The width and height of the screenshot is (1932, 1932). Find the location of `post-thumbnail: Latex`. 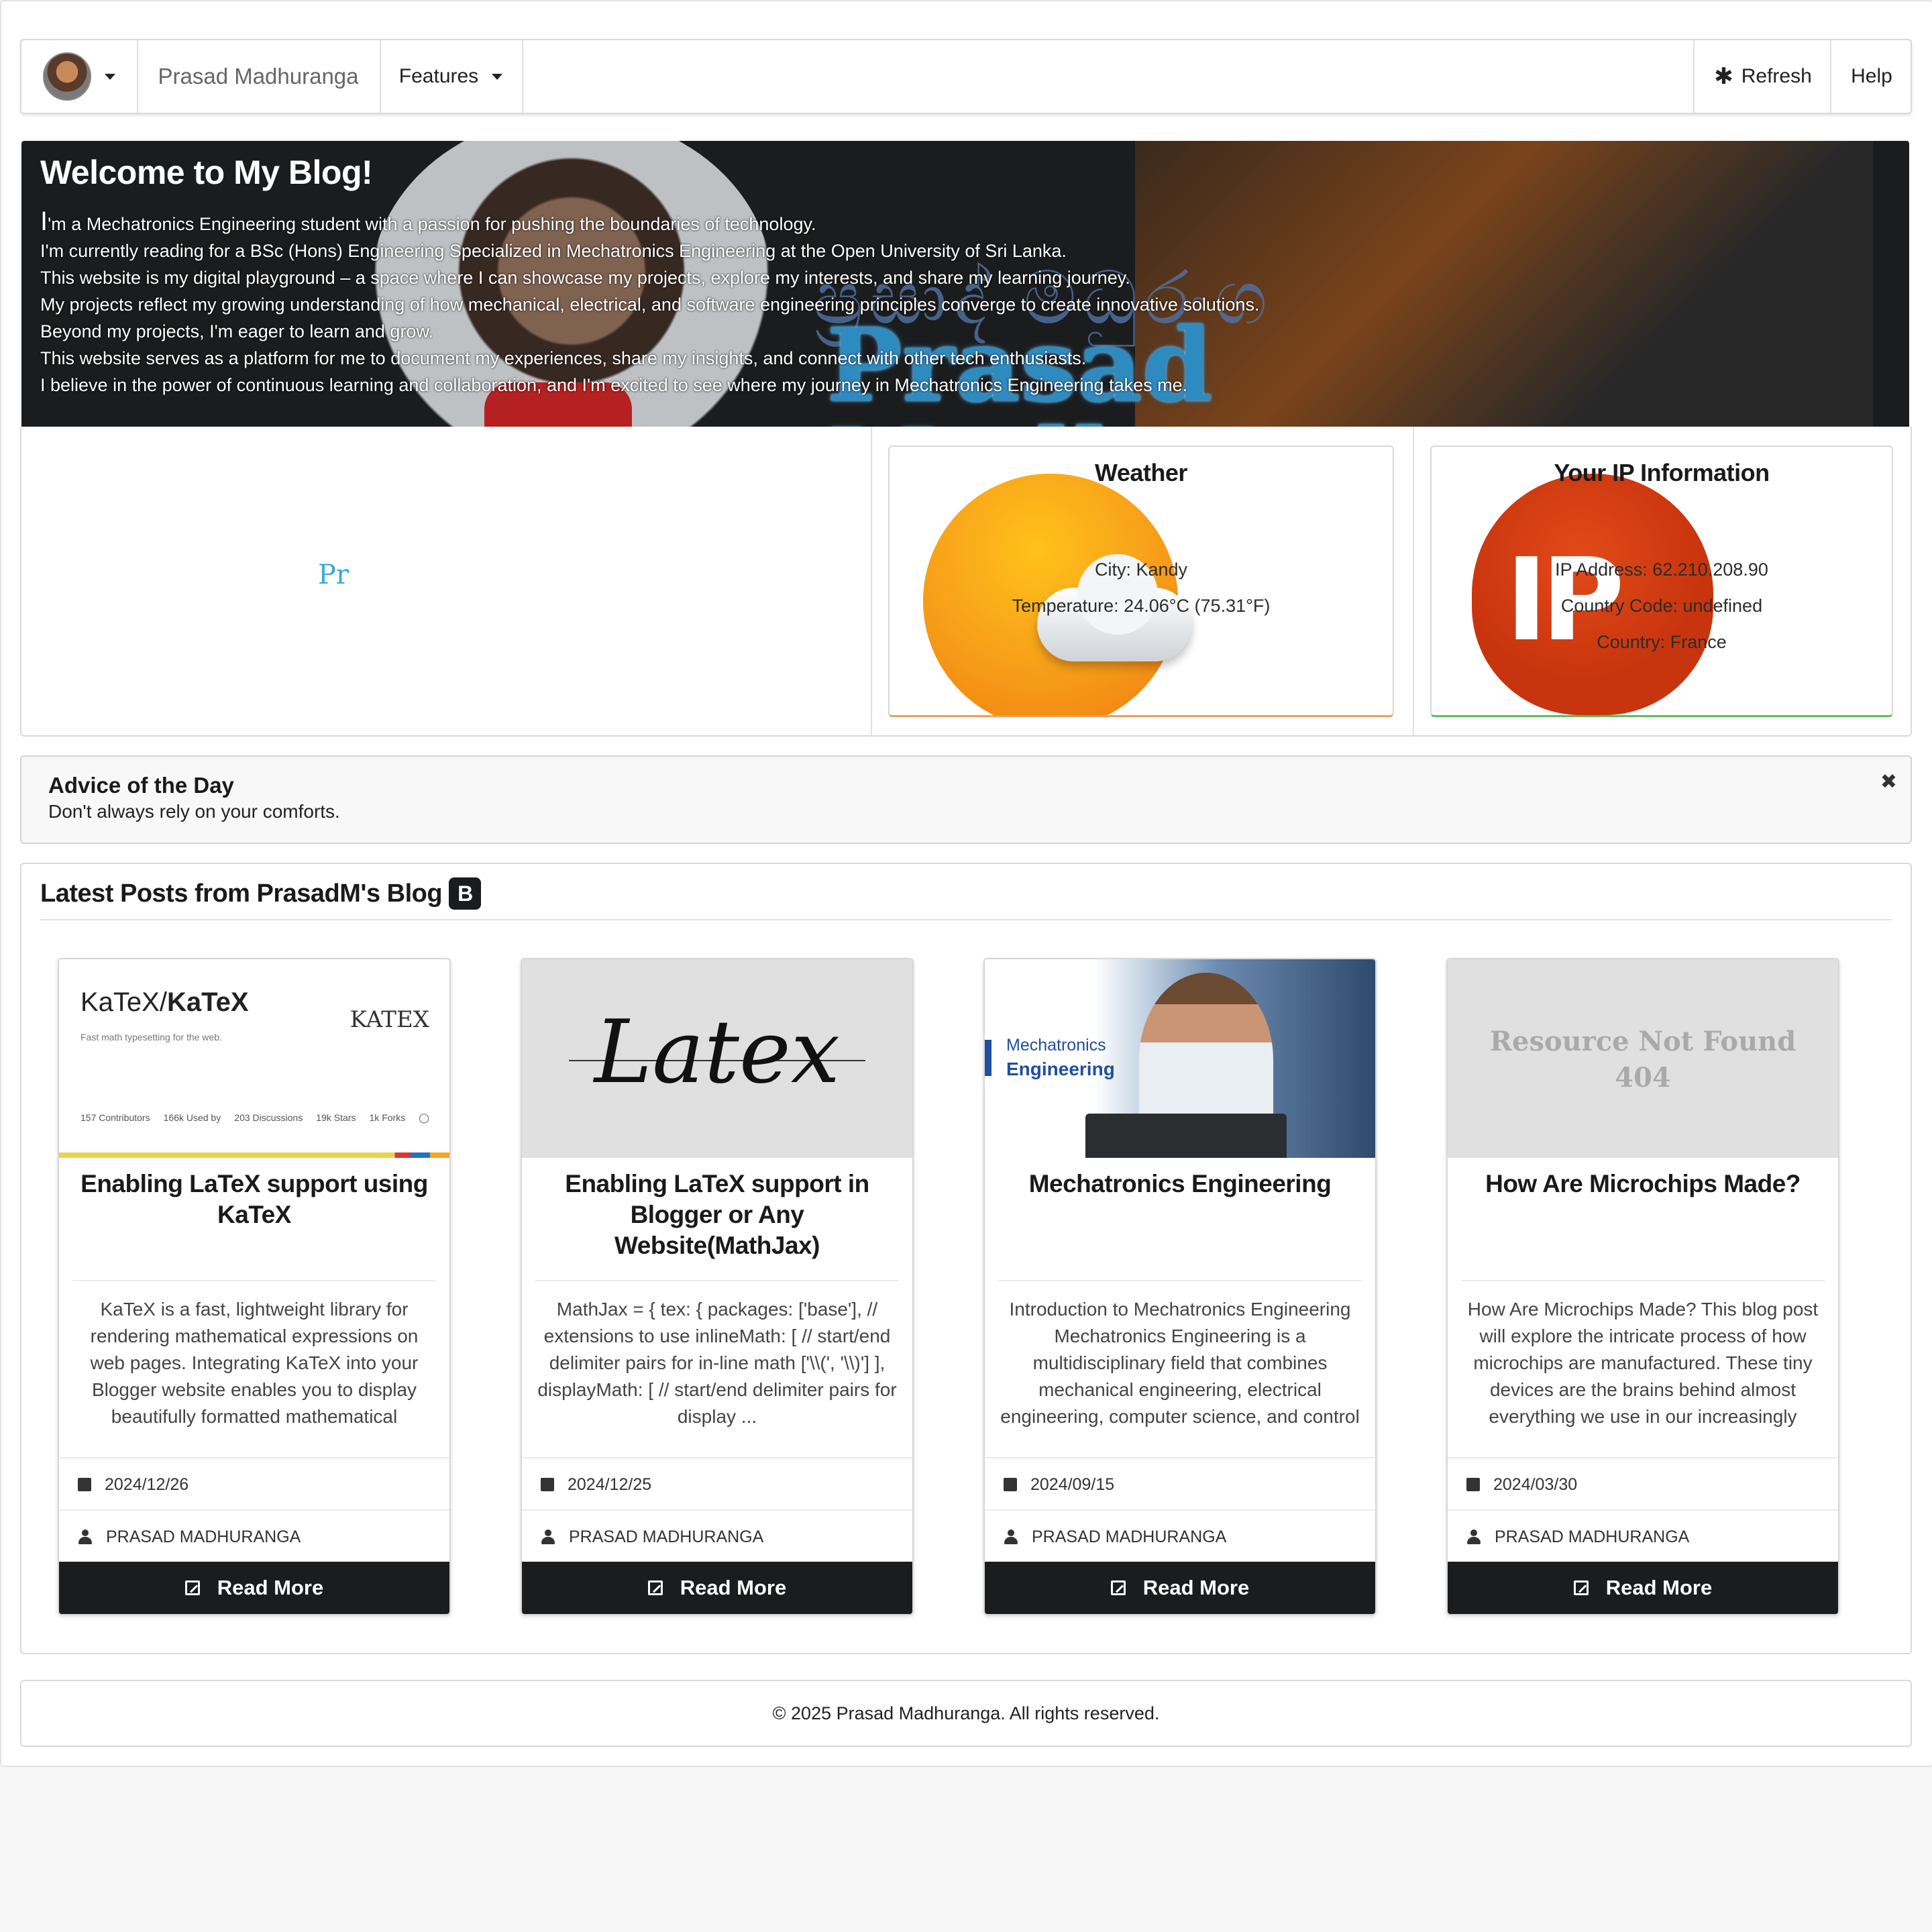

post-thumbnail: Latex is located at coordinates (717, 1058).